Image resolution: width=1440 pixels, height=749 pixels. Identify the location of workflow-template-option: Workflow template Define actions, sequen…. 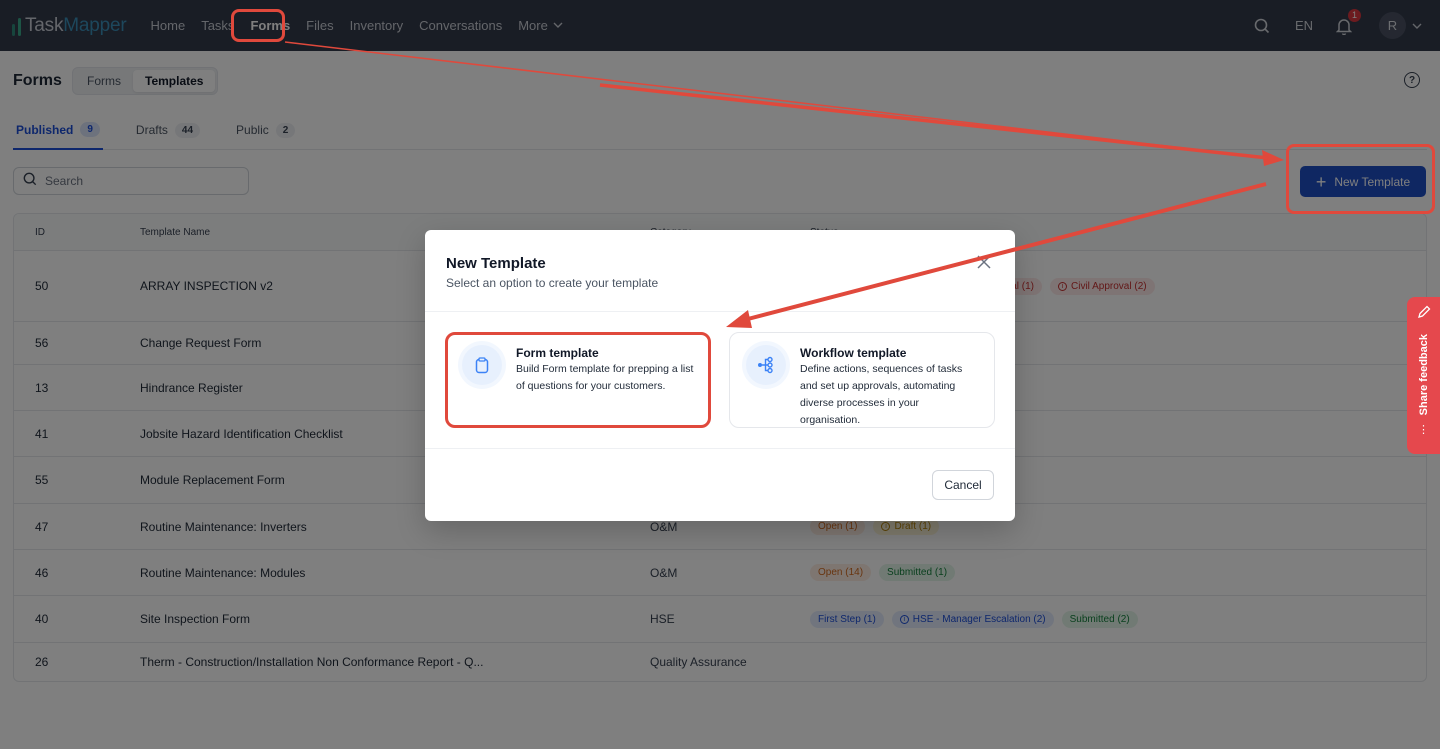
(862, 380).